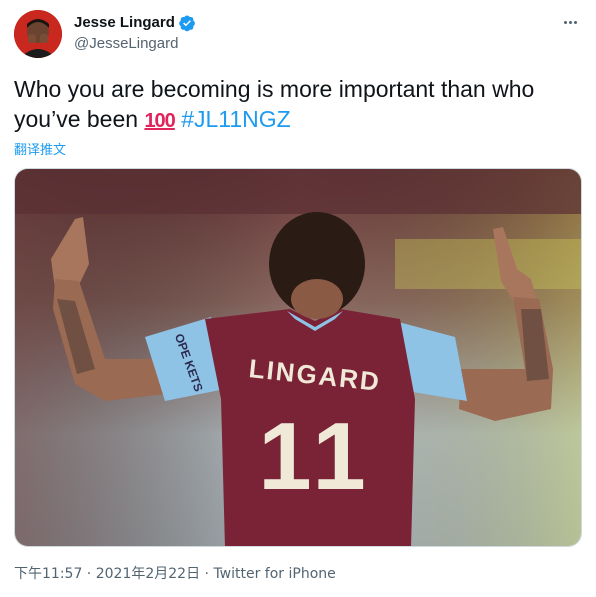 The width and height of the screenshot is (596, 597). Describe the element at coordinates (124, 23) in the screenshot. I see `author-display-name: Jesse Lingard` at that location.